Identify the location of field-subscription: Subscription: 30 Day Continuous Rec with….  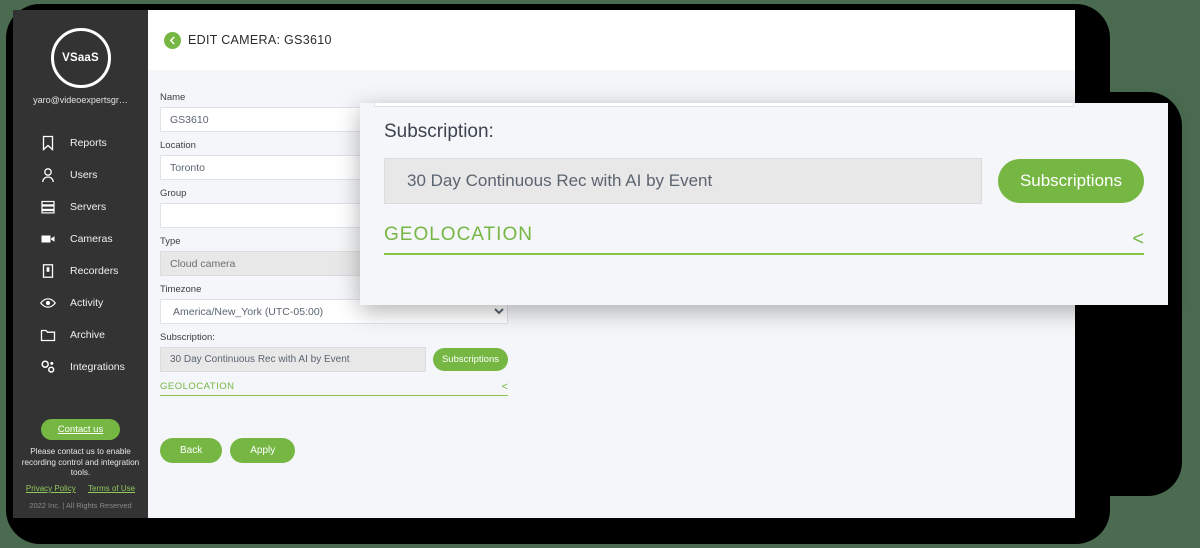
(334, 352).